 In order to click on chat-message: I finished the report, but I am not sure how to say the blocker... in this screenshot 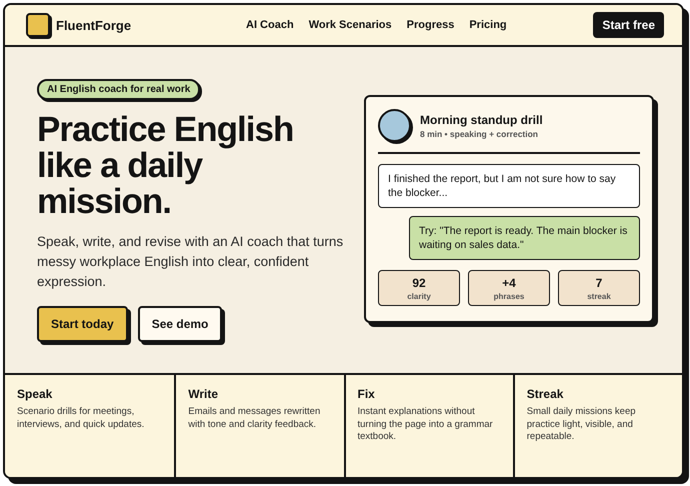, I will do `click(509, 186)`.